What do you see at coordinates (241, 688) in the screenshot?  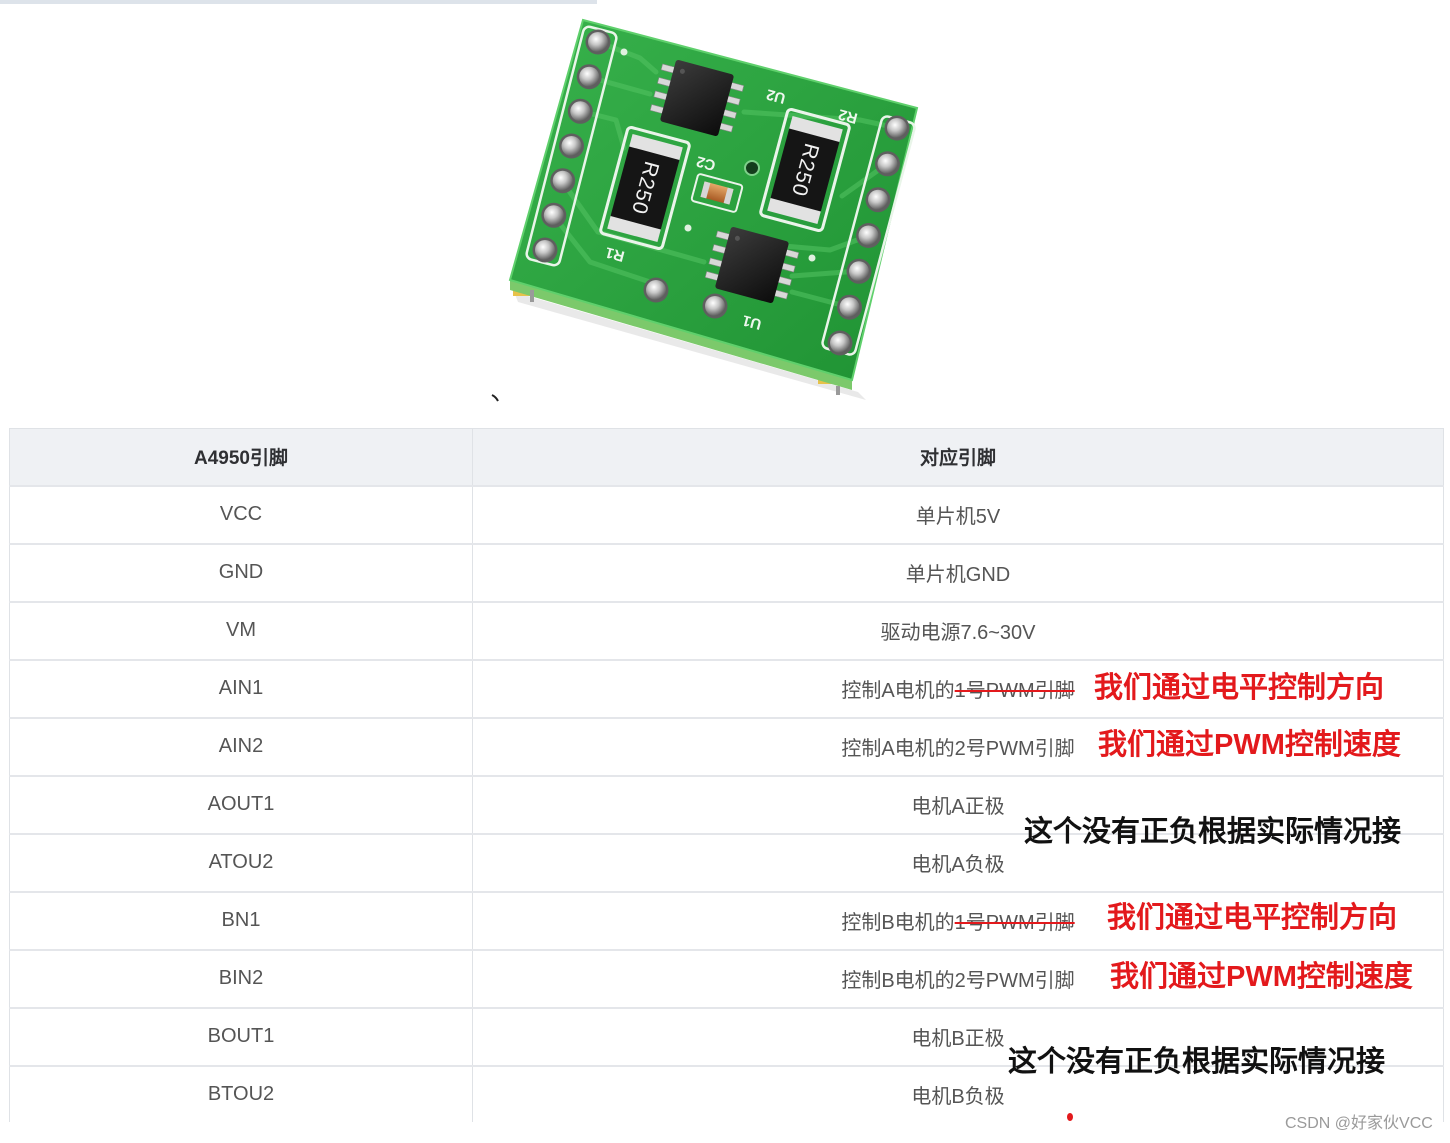 I see `pin-name-cell: AIN1` at bounding box center [241, 688].